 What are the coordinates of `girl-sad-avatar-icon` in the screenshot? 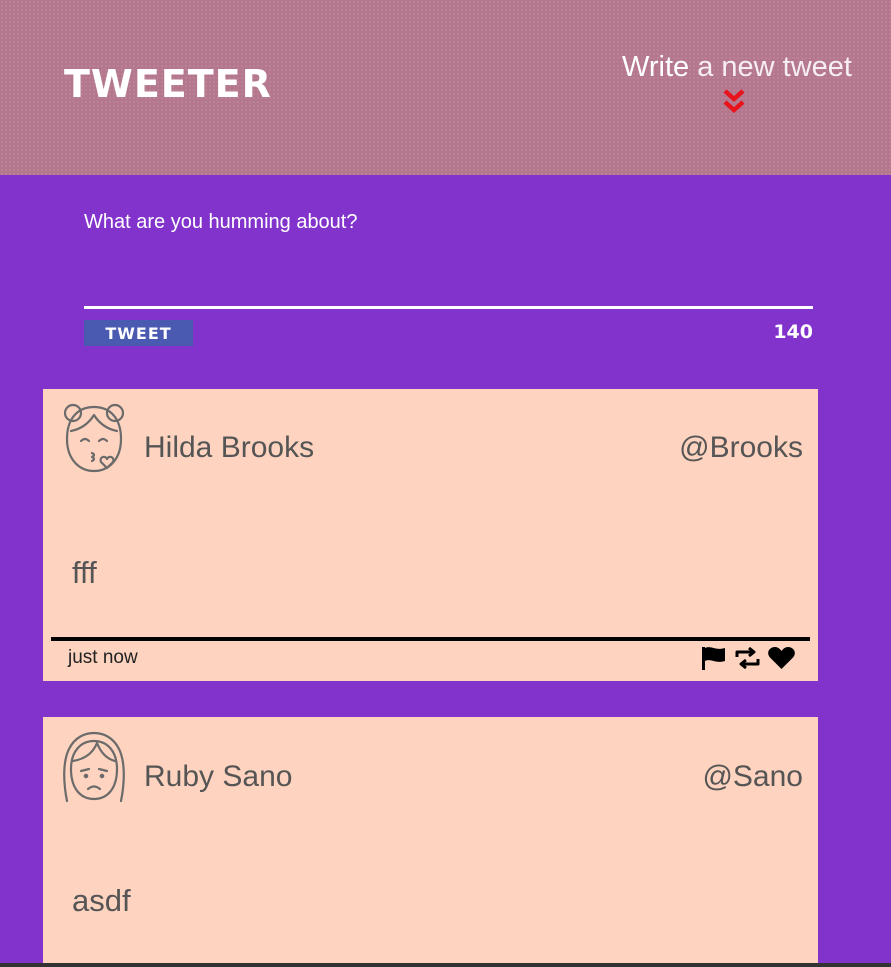 It's located at (94, 767).